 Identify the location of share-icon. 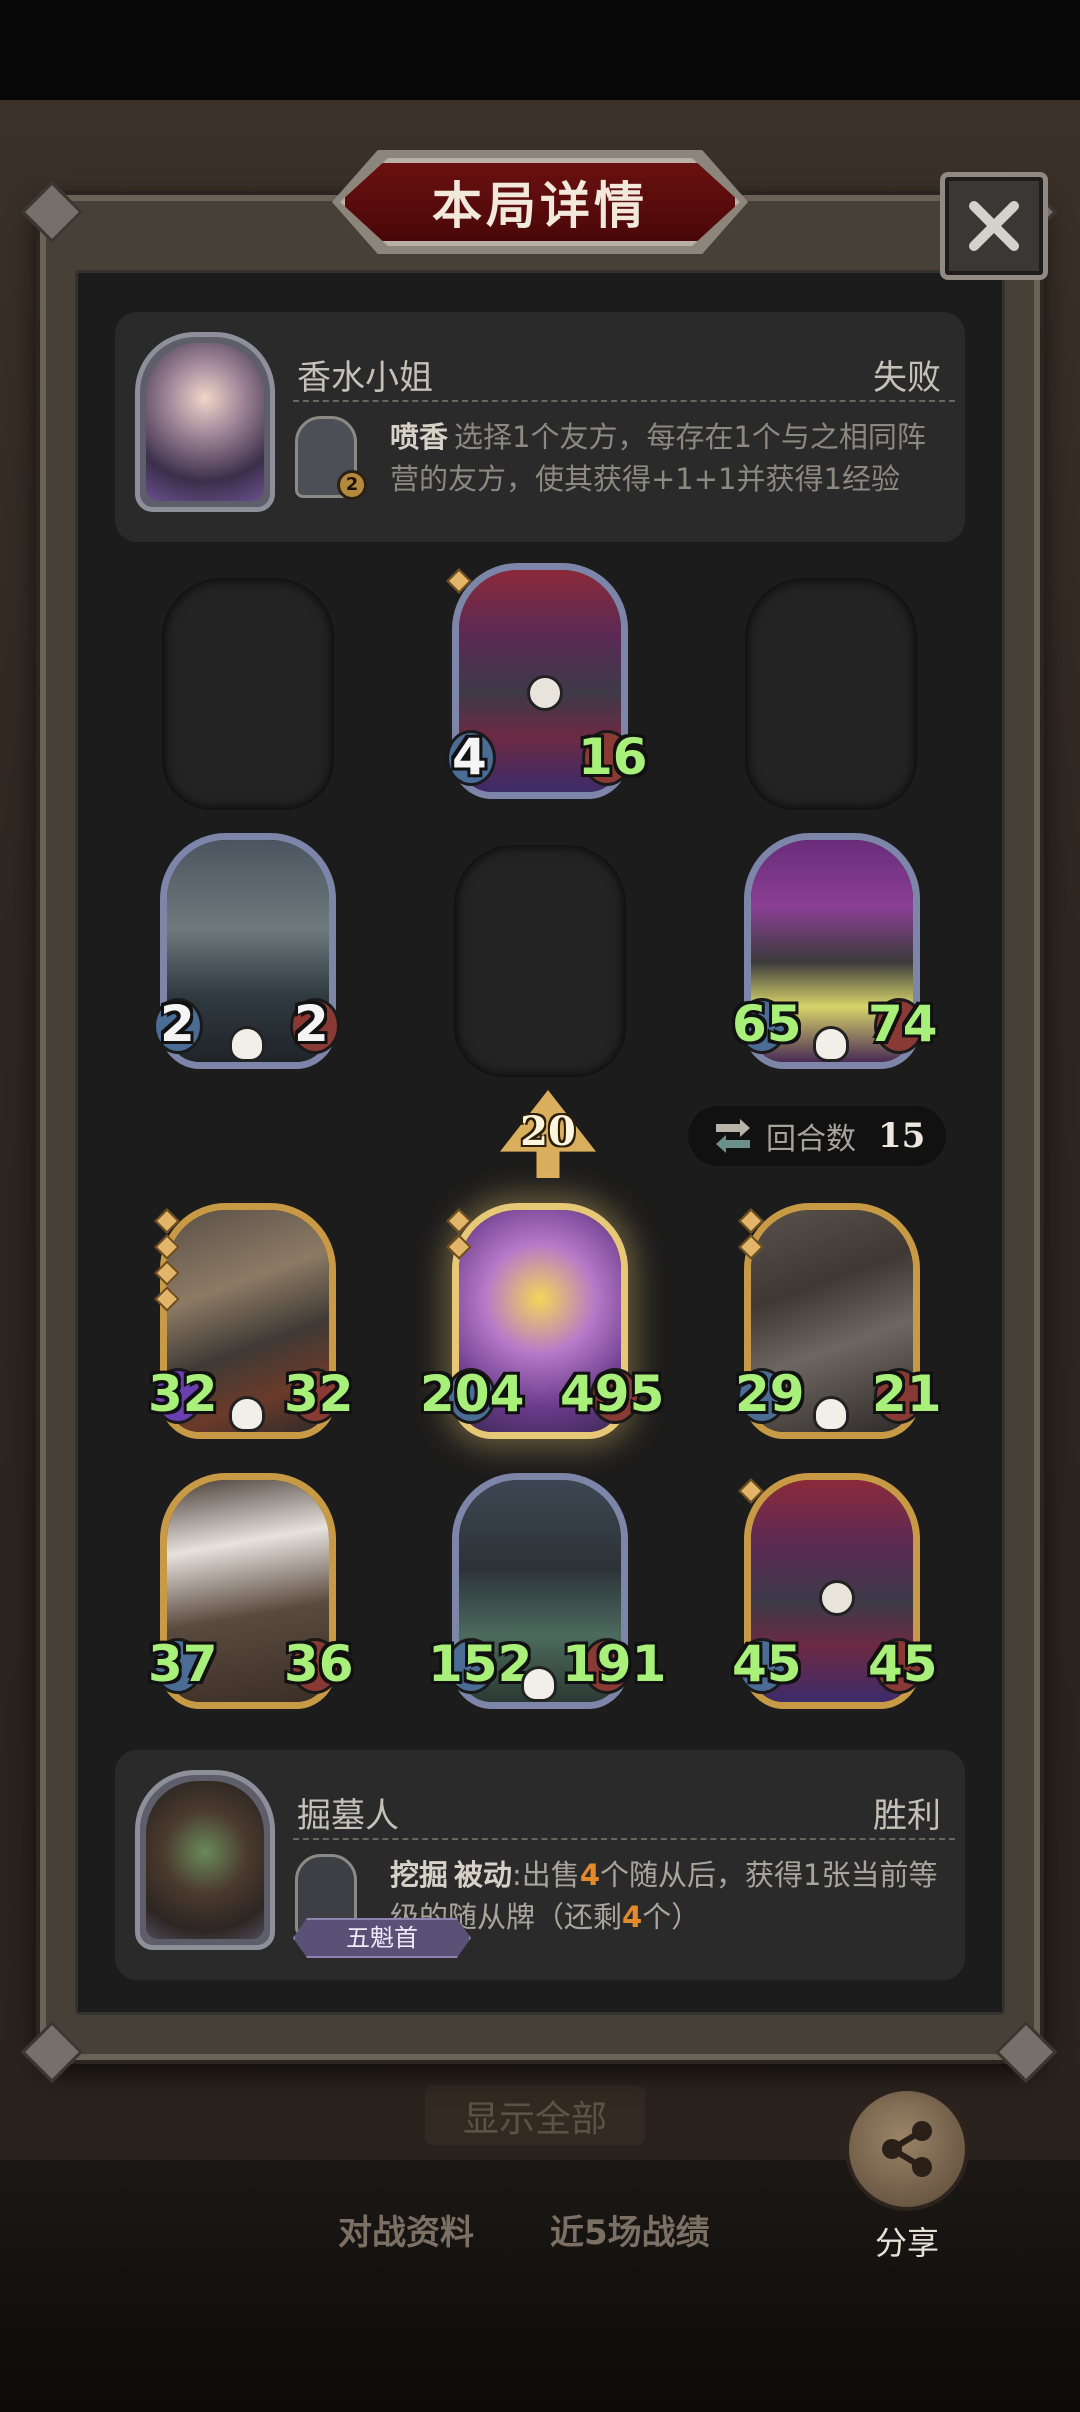
(907, 2149).